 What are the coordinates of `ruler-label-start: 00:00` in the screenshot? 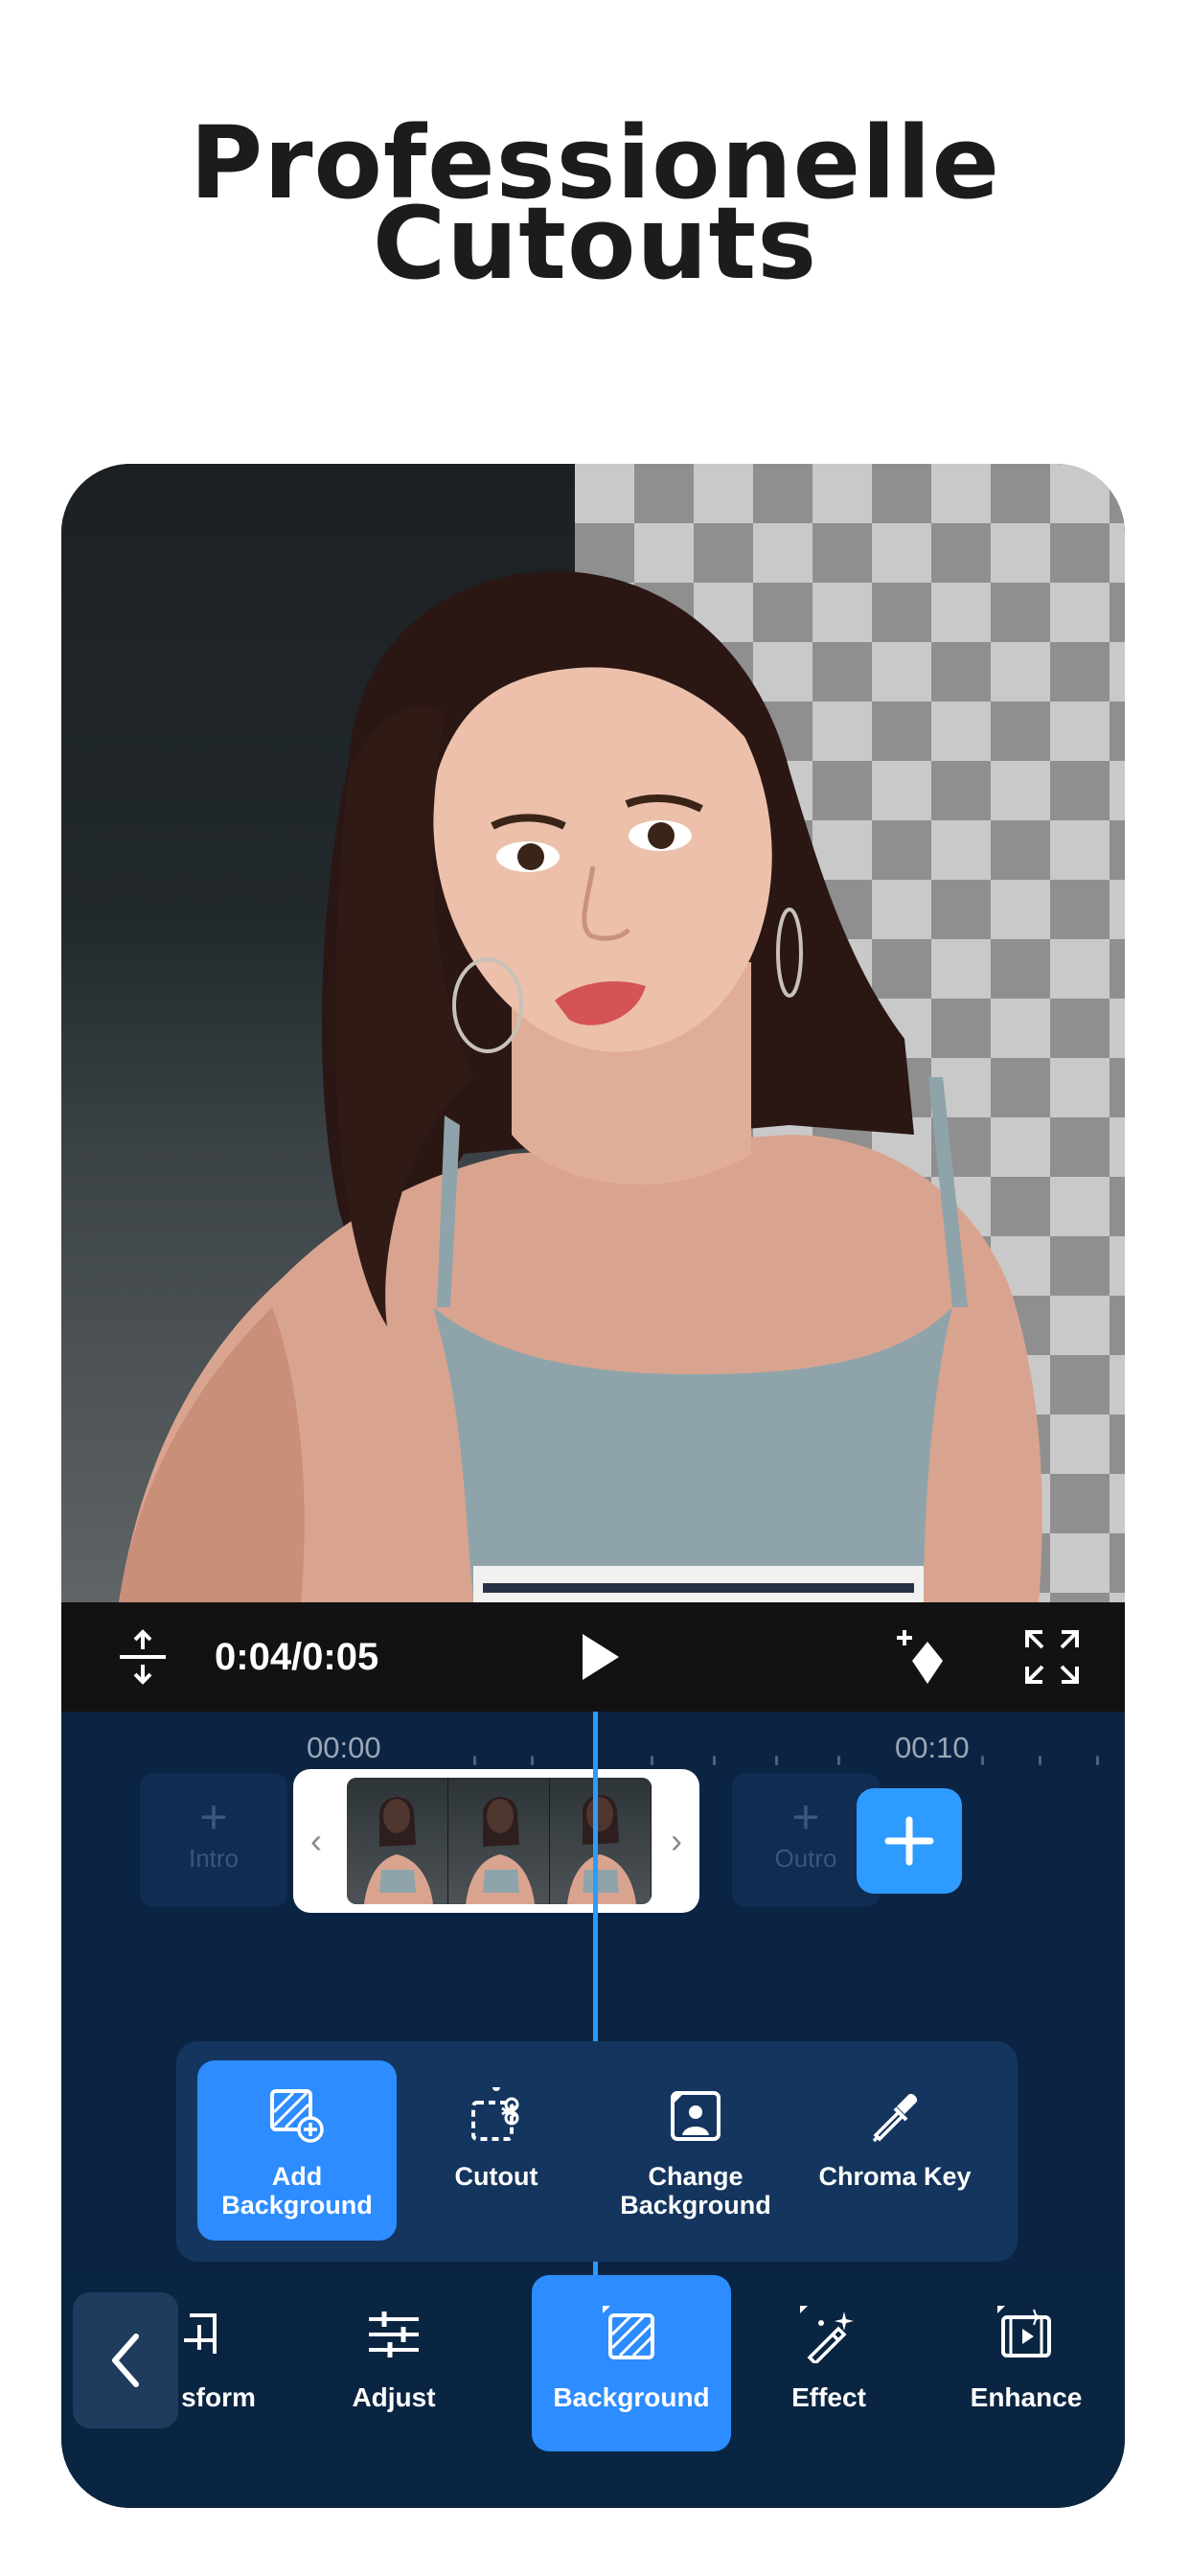 It's located at (344, 1747).